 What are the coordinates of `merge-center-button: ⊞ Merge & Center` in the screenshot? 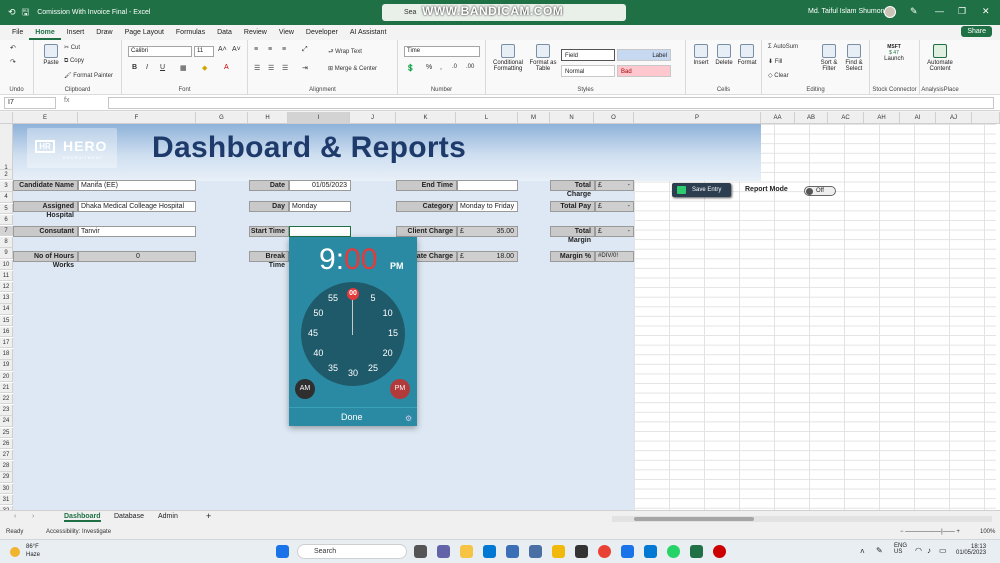 It's located at (352, 68).